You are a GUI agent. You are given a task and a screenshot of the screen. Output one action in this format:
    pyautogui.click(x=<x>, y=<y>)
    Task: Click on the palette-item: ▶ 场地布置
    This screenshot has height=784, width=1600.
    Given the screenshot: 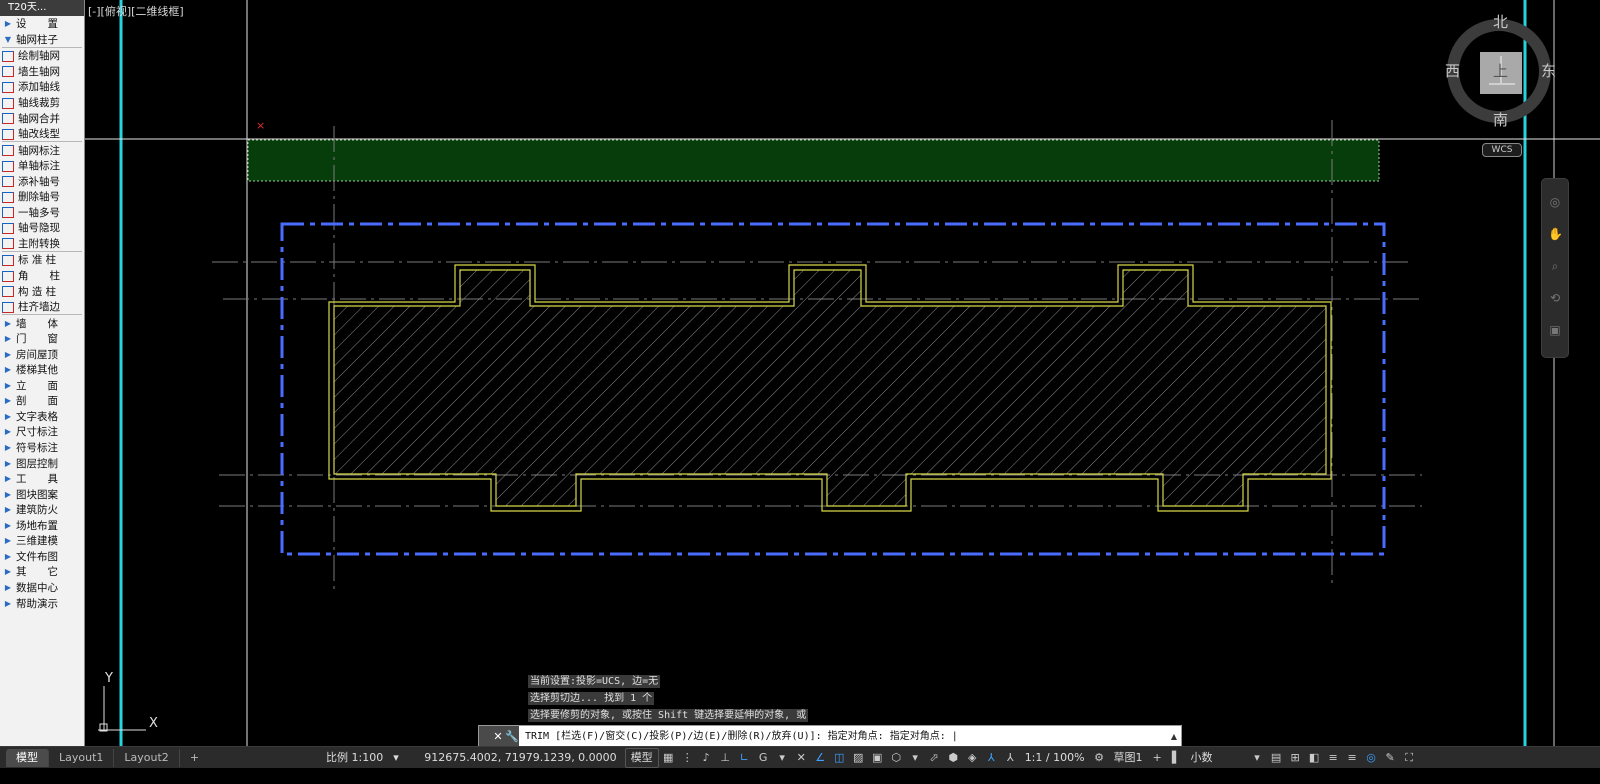 What is the action you would take?
    pyautogui.click(x=42, y=526)
    